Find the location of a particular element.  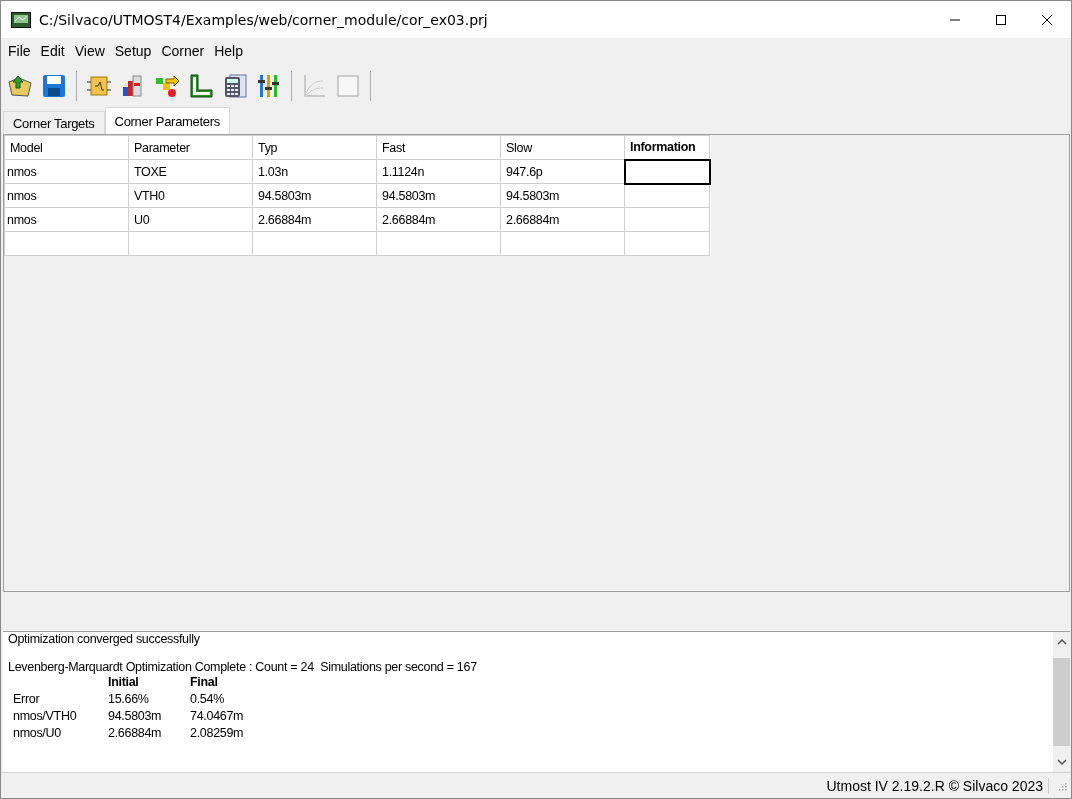

table-cell: 1.1124n is located at coordinates (438, 171).